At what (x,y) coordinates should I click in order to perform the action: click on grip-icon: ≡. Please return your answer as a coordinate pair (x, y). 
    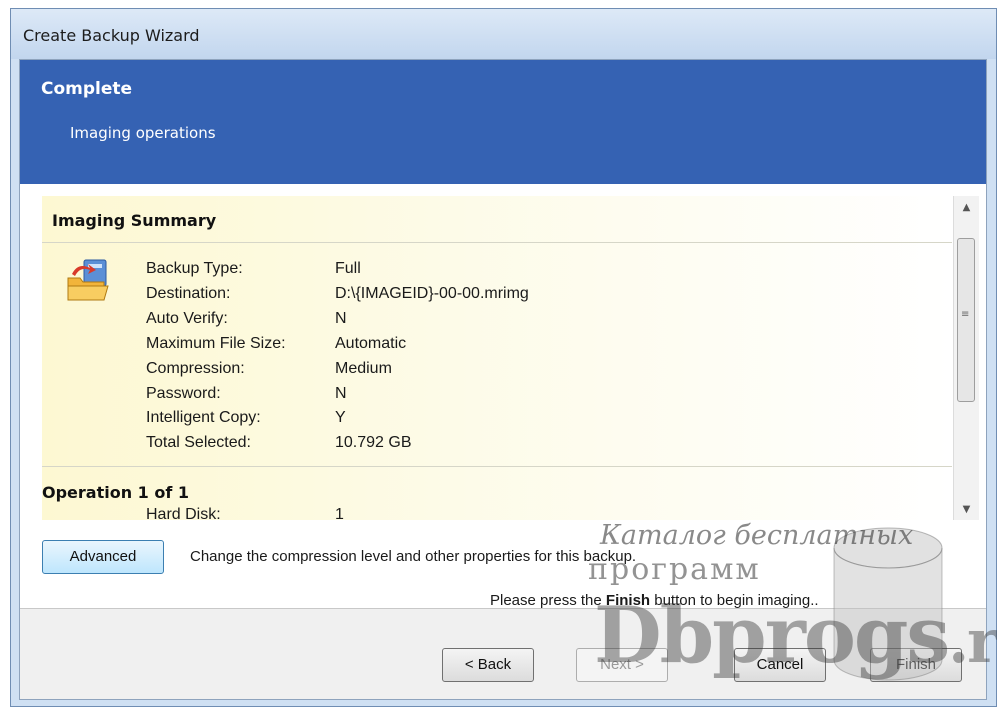
    Looking at the image, I should click on (965, 314).